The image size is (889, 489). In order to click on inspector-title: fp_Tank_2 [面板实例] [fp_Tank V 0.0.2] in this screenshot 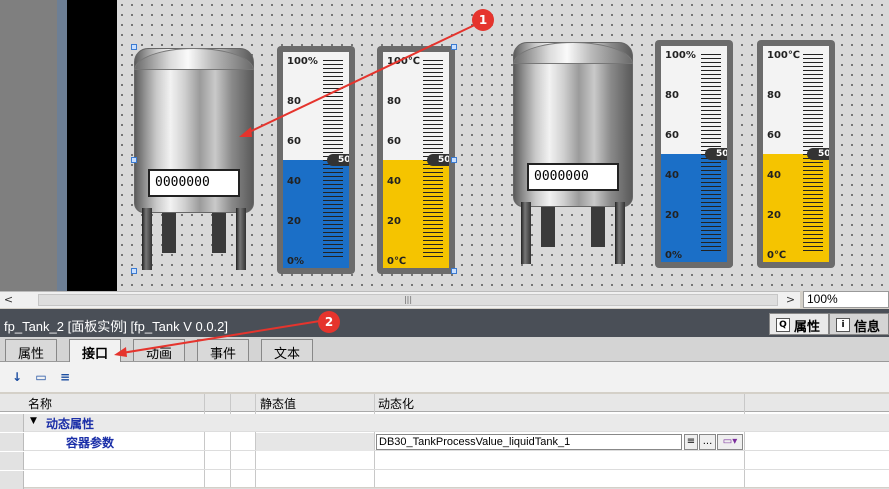, I will do `click(444, 323)`.